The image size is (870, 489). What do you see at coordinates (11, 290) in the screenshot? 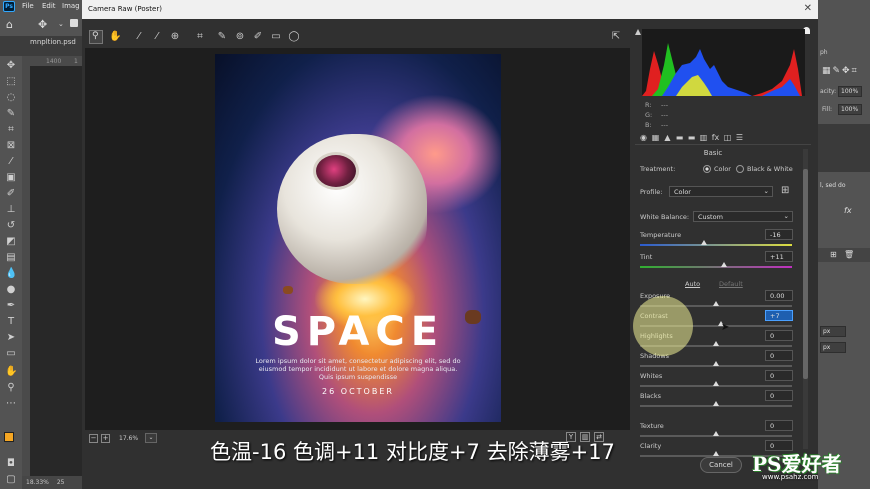
I see `dodge-tool-icon: ●` at bounding box center [11, 290].